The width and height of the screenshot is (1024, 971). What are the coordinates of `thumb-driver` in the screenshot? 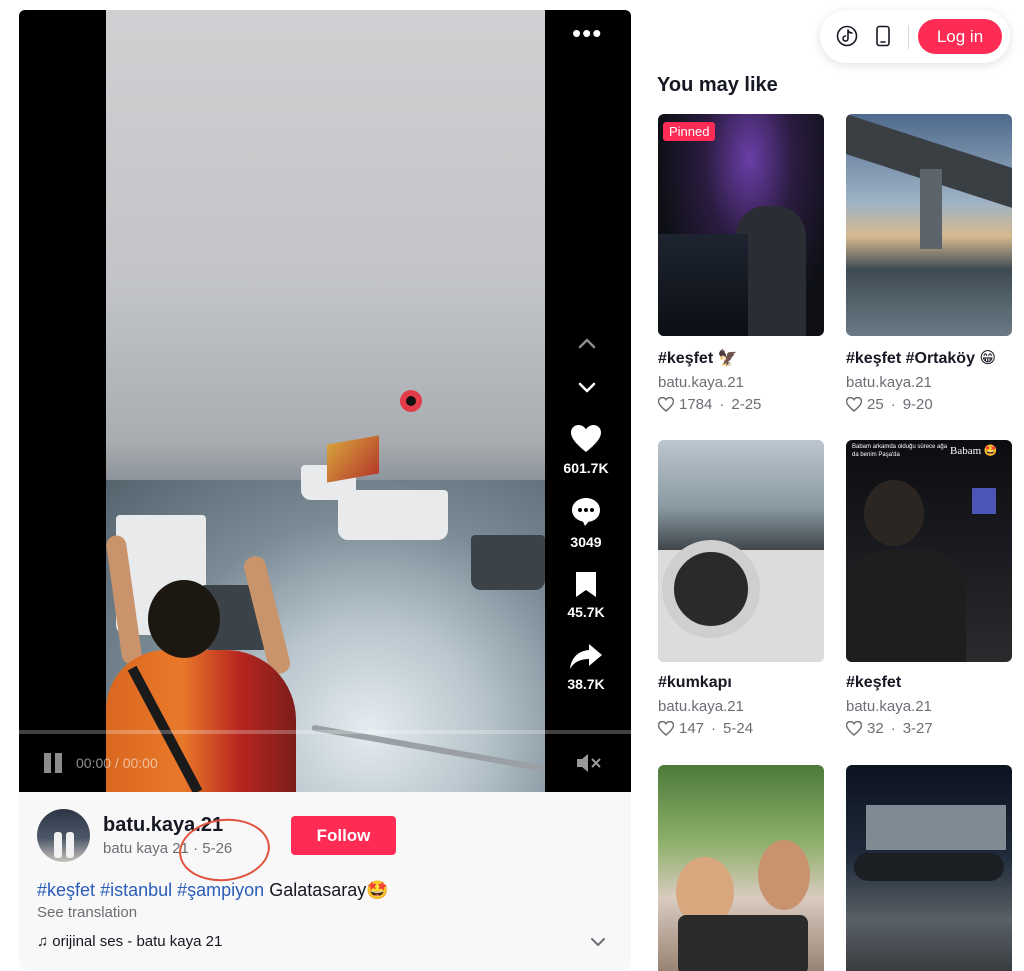 It's located at (894, 513).